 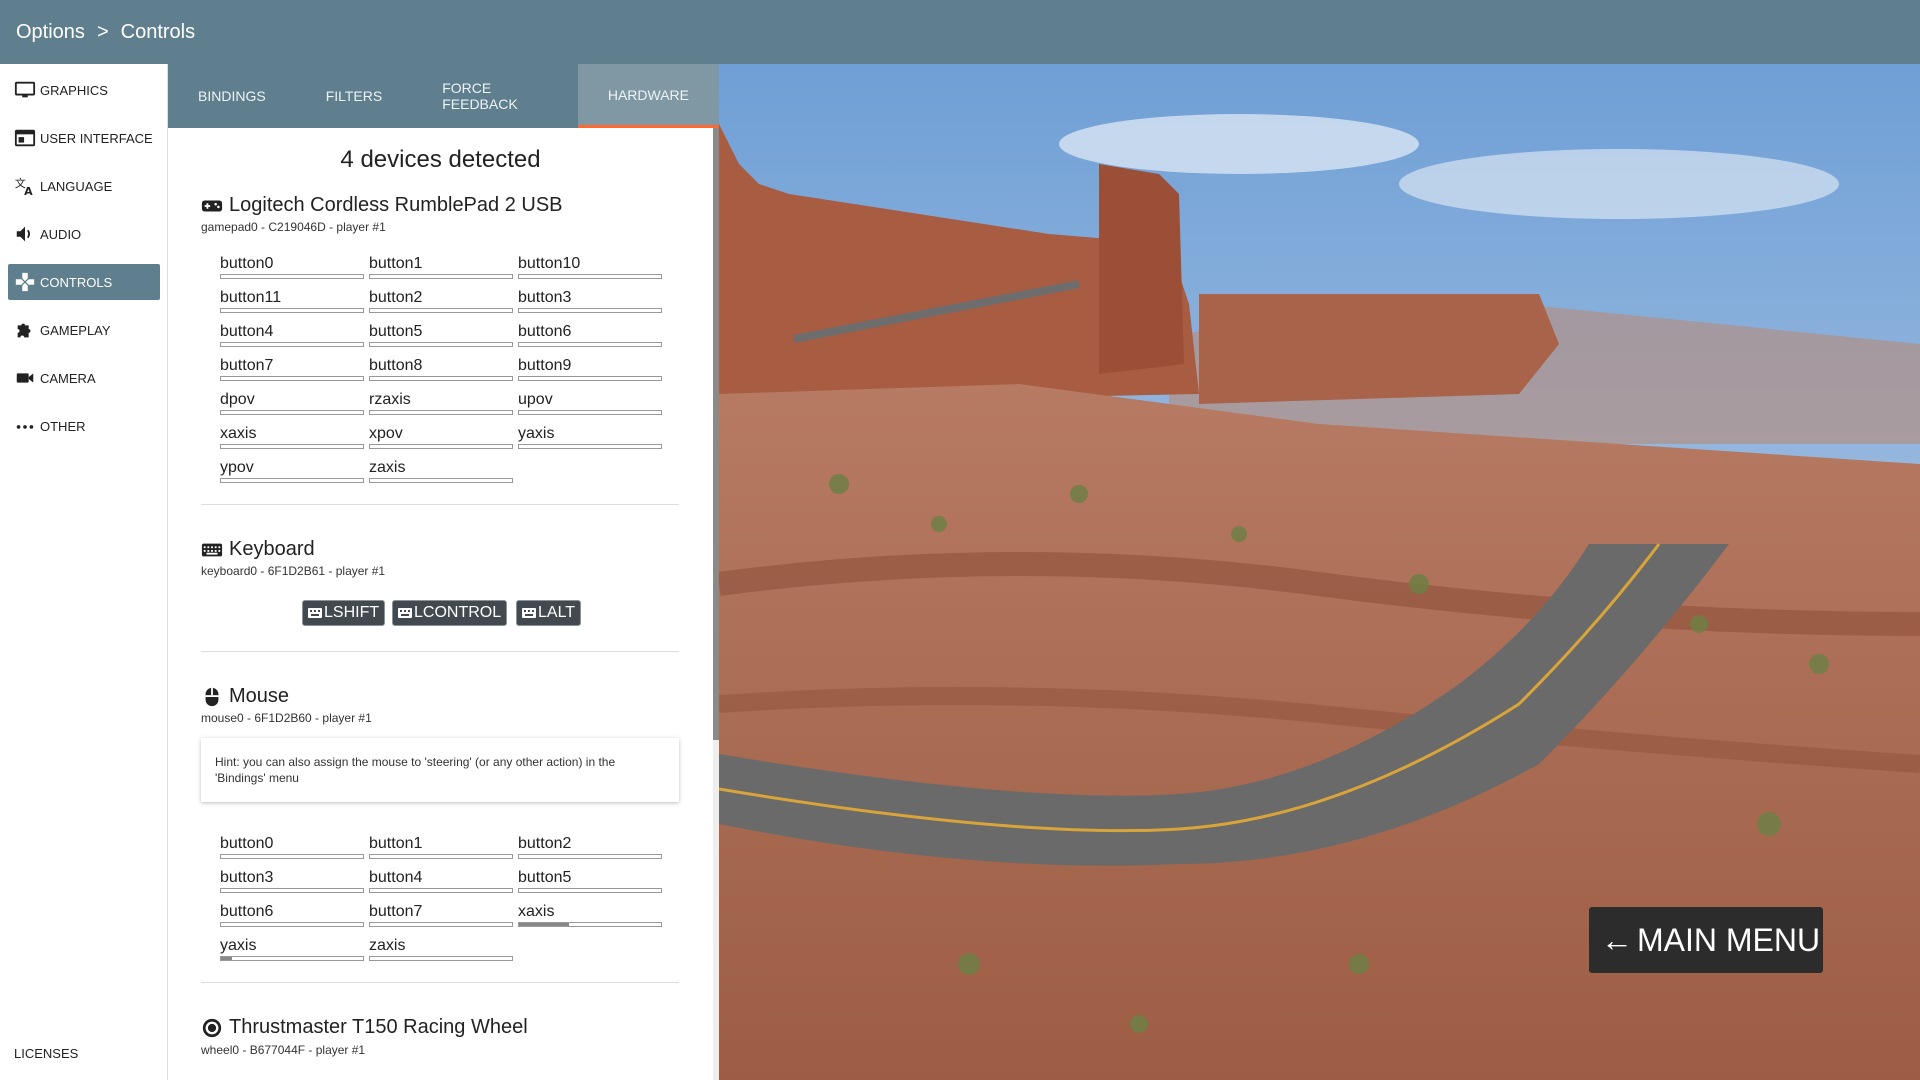 I want to click on input-axis-meter: button0, so click(x=292, y=847).